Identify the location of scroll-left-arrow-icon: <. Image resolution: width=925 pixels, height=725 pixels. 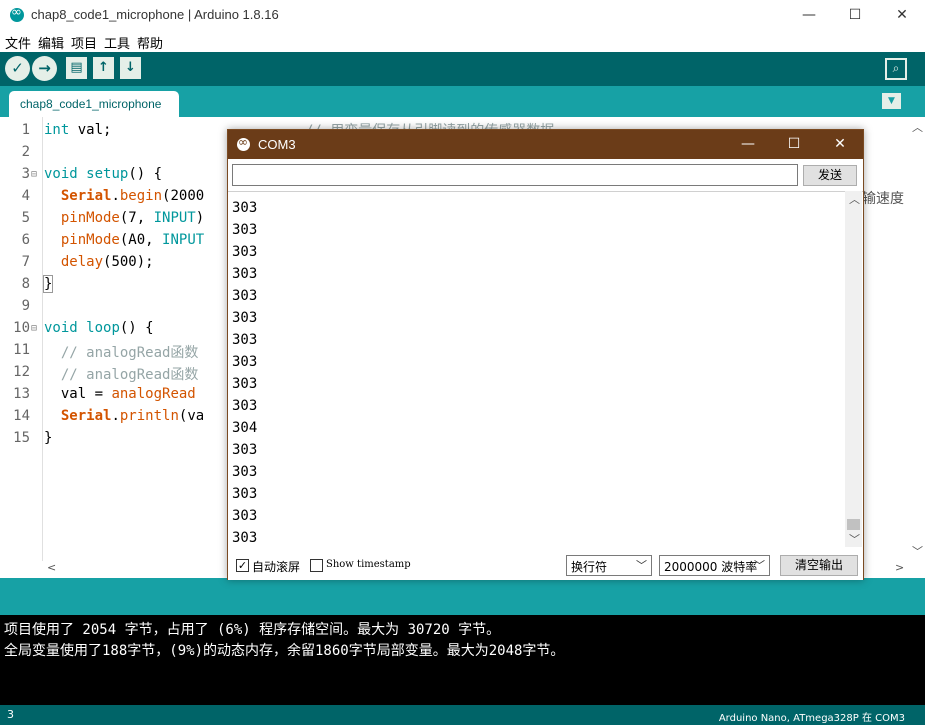
(51, 567).